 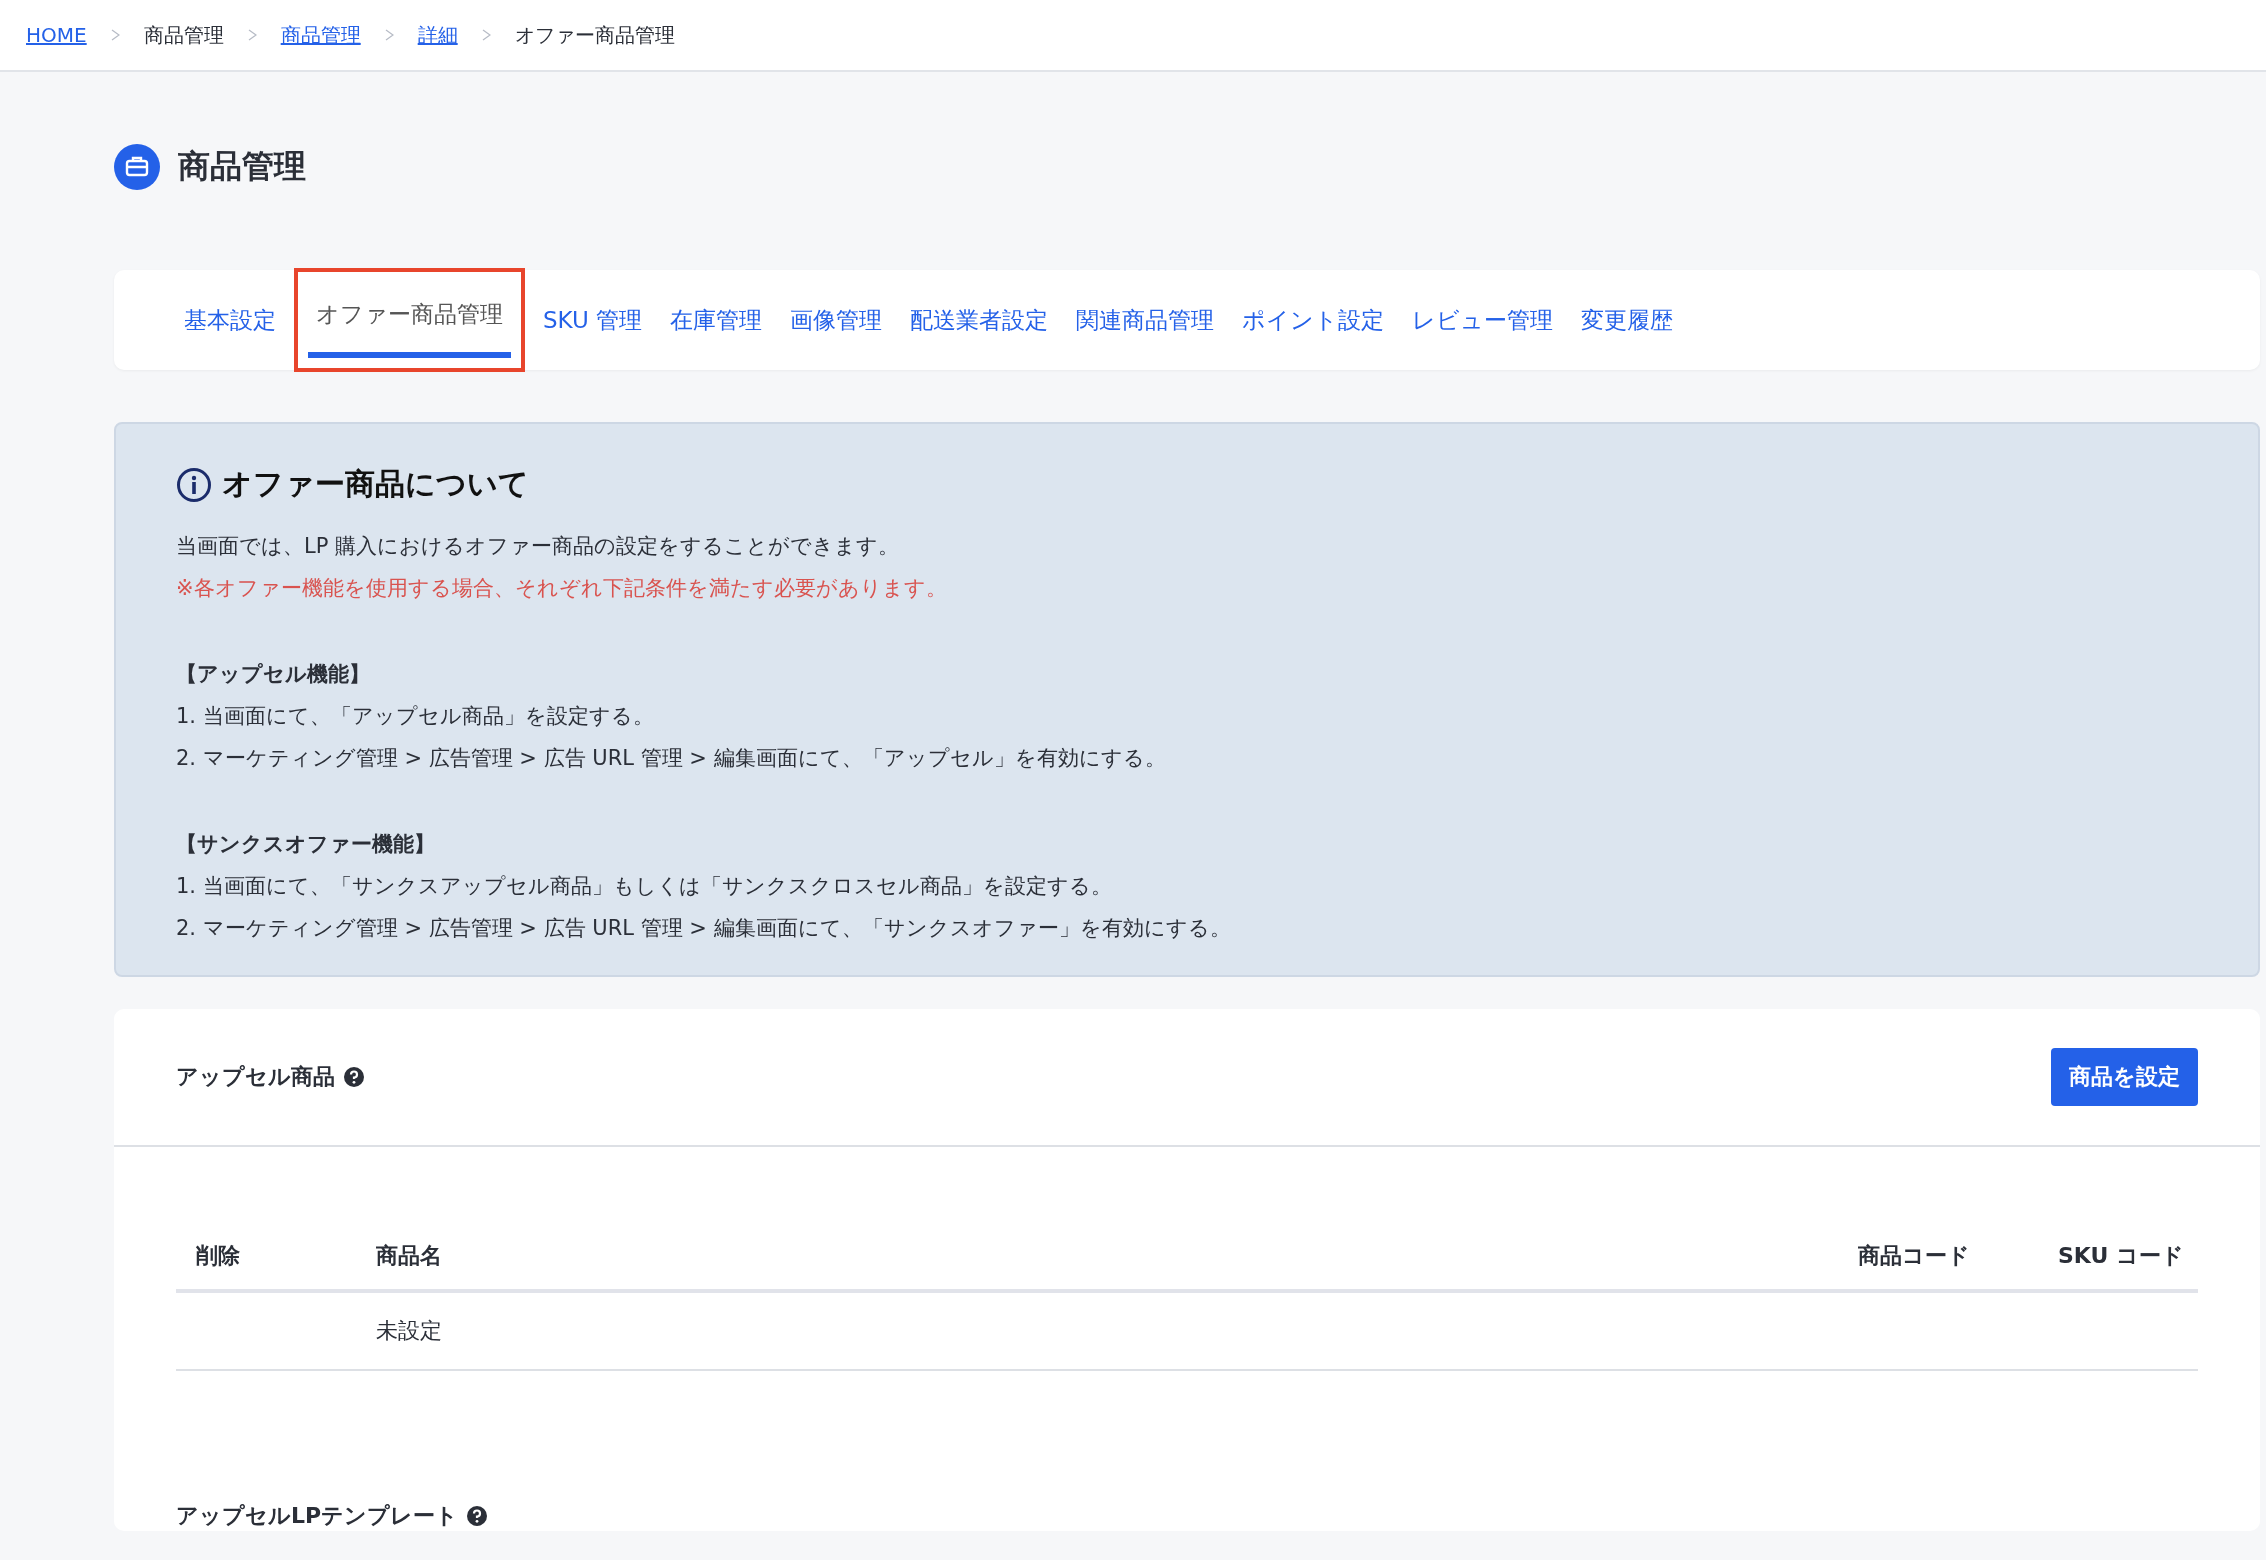 What do you see at coordinates (409, 314) in the screenshot?
I see `tab: オファー商品管理` at bounding box center [409, 314].